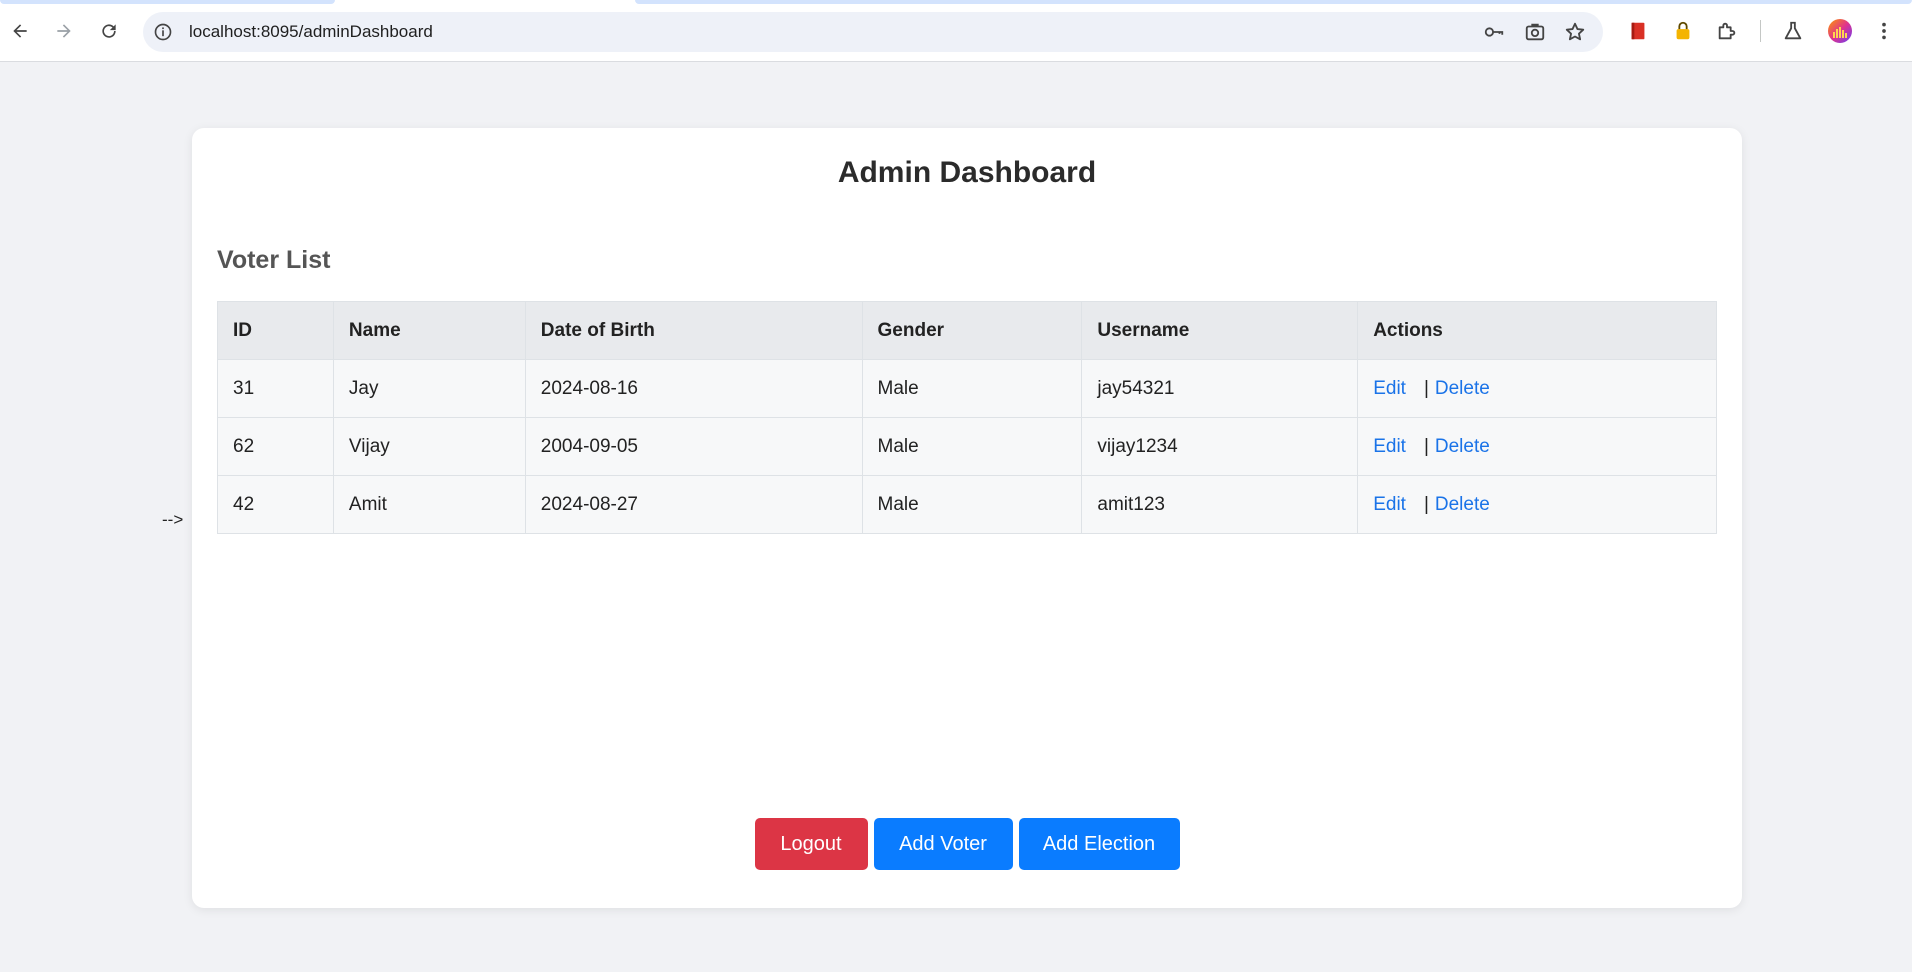 Image resolution: width=1912 pixels, height=972 pixels. What do you see at coordinates (967, 172) in the screenshot?
I see `page-title: Admin Dashboard` at bounding box center [967, 172].